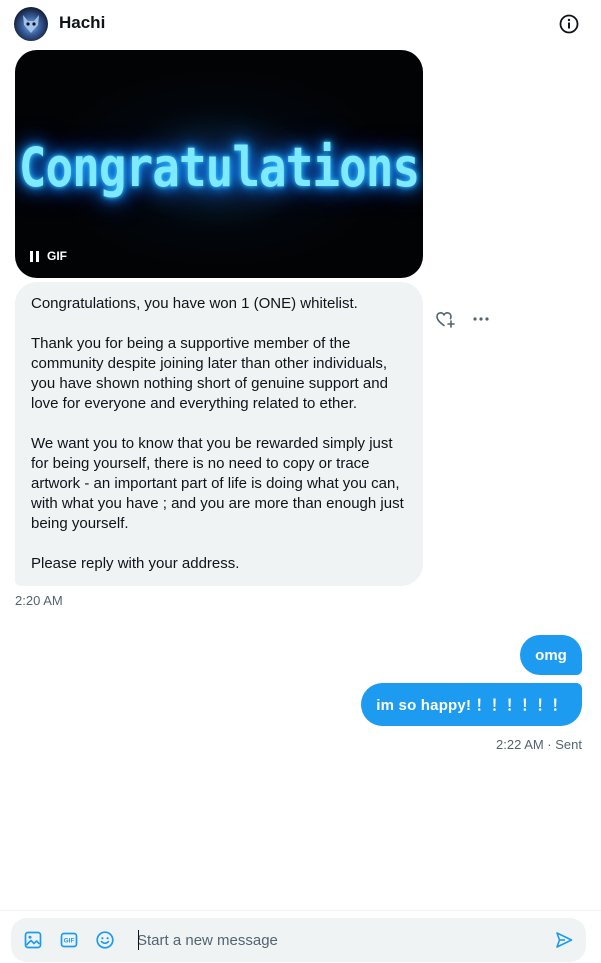  What do you see at coordinates (82, 23) in the screenshot?
I see `contact-name: Hachi` at bounding box center [82, 23].